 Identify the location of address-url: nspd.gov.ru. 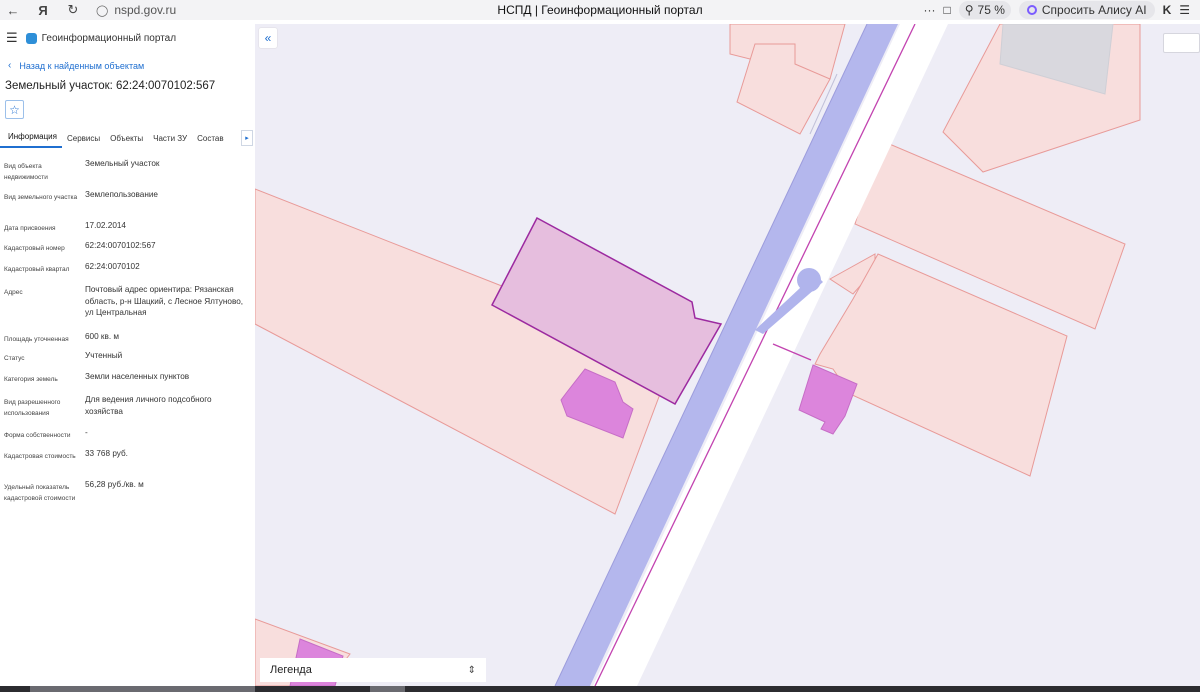
(145, 10).